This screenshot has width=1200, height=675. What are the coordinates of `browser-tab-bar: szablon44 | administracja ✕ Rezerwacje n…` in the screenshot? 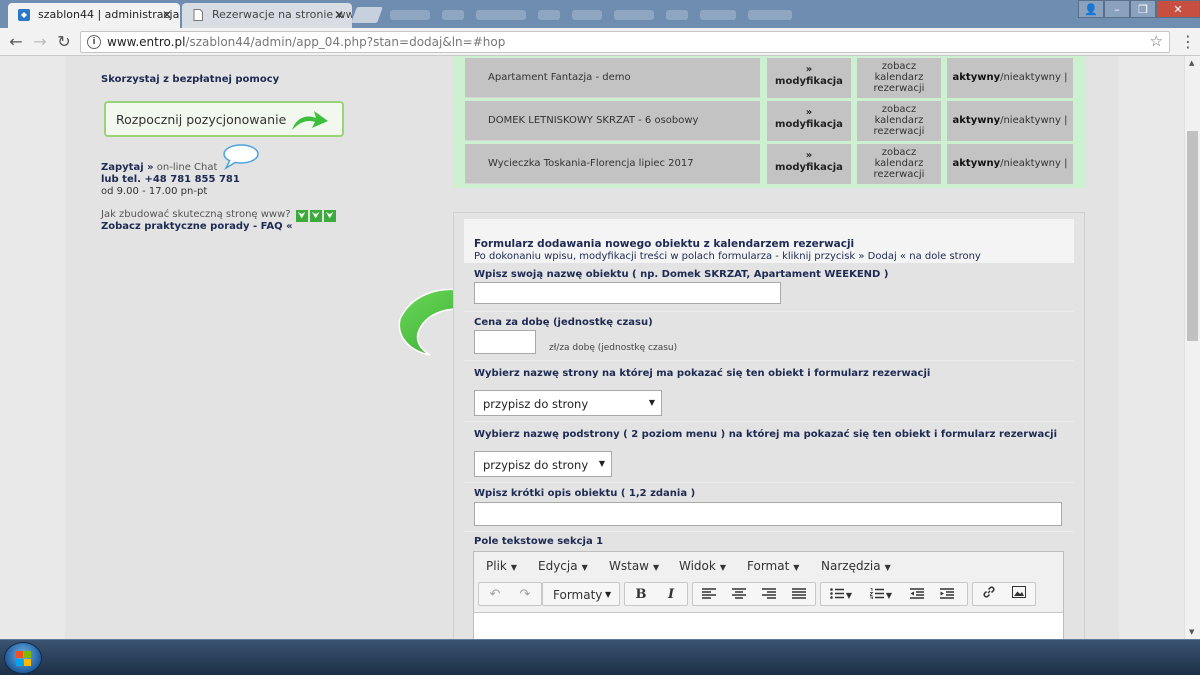 It's located at (600, 14).